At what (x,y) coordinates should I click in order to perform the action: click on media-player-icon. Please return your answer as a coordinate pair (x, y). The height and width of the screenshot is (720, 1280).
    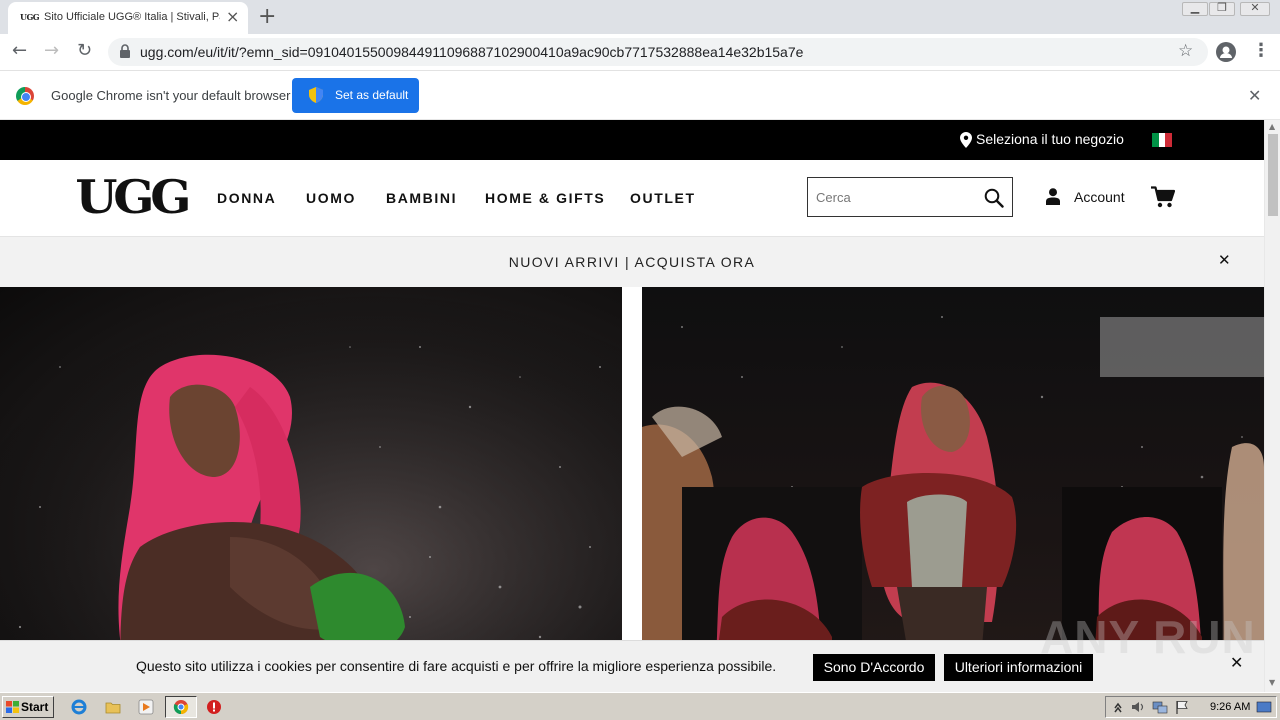
    Looking at the image, I should click on (146, 707).